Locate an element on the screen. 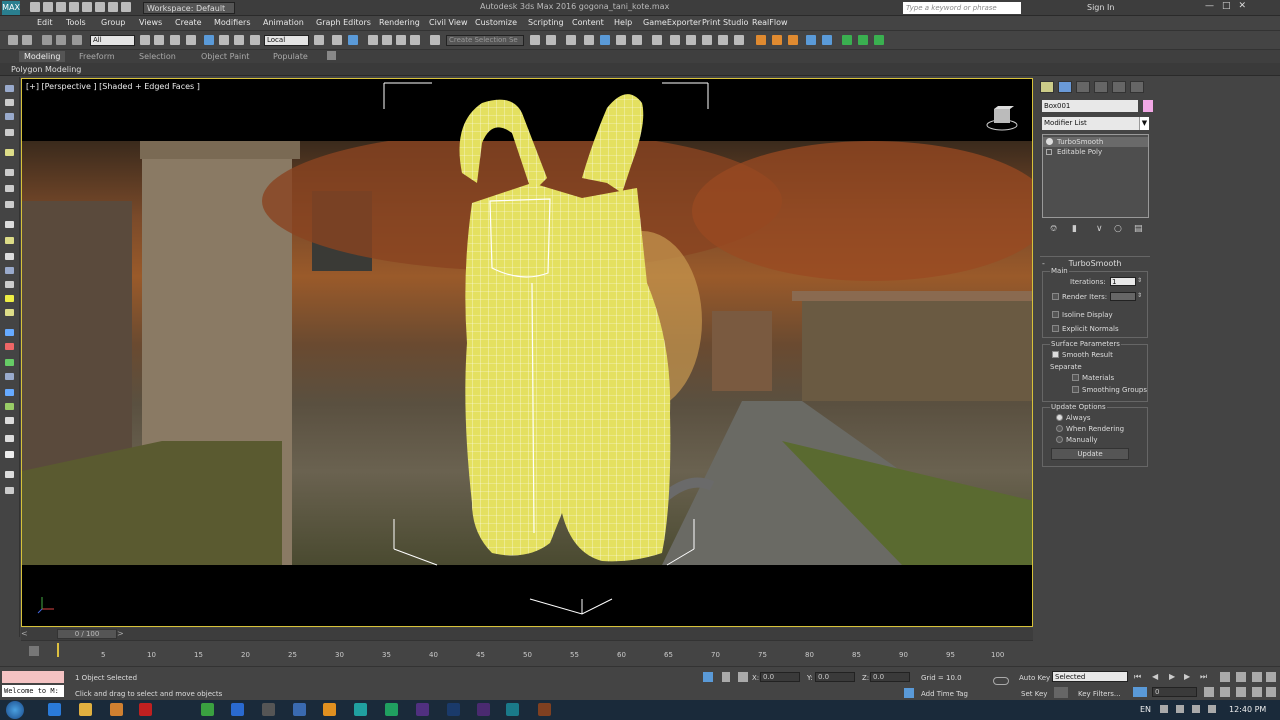 The width and height of the screenshot is (1280, 720). mirror-icon is located at coordinates (535, 40).